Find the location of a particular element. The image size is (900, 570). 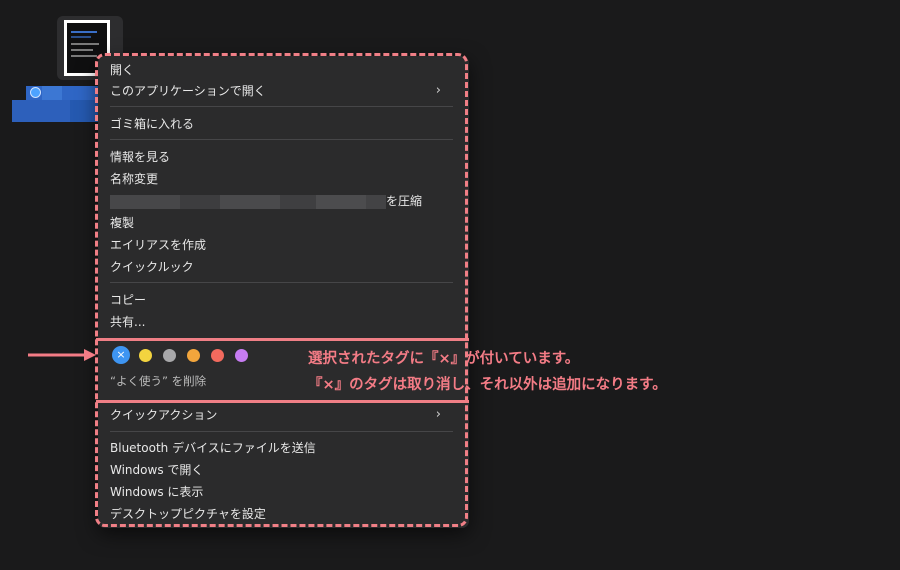

tag-yellow is located at coordinates (145, 355).